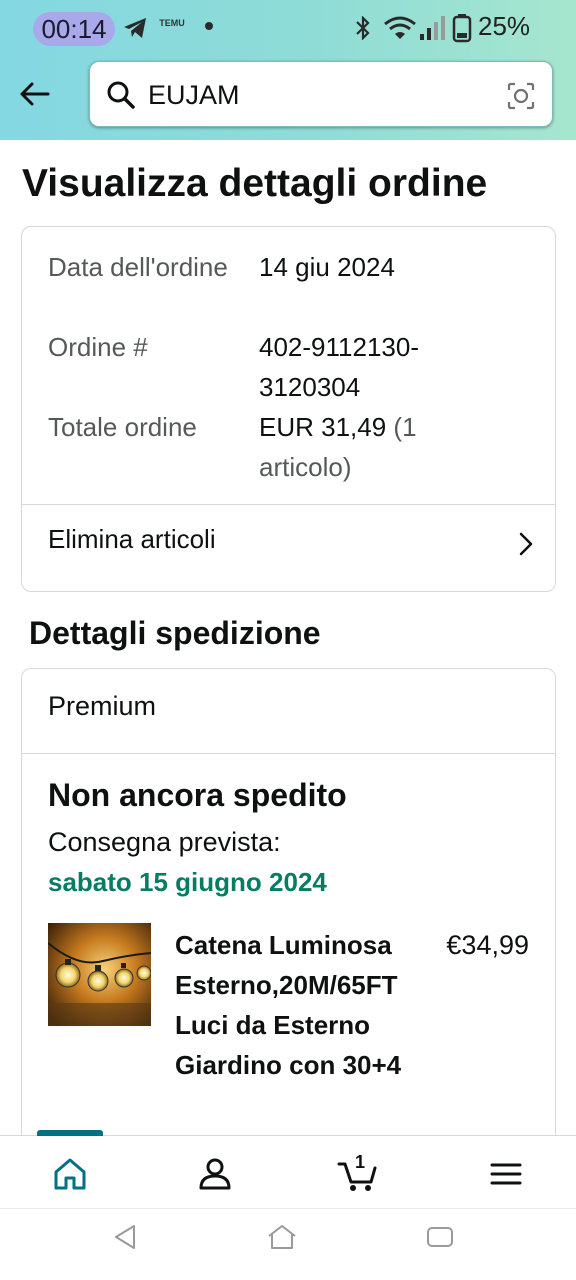  What do you see at coordinates (288, 28) in the screenshot?
I see `status-bar: 00:14 TEMU 25%` at bounding box center [288, 28].